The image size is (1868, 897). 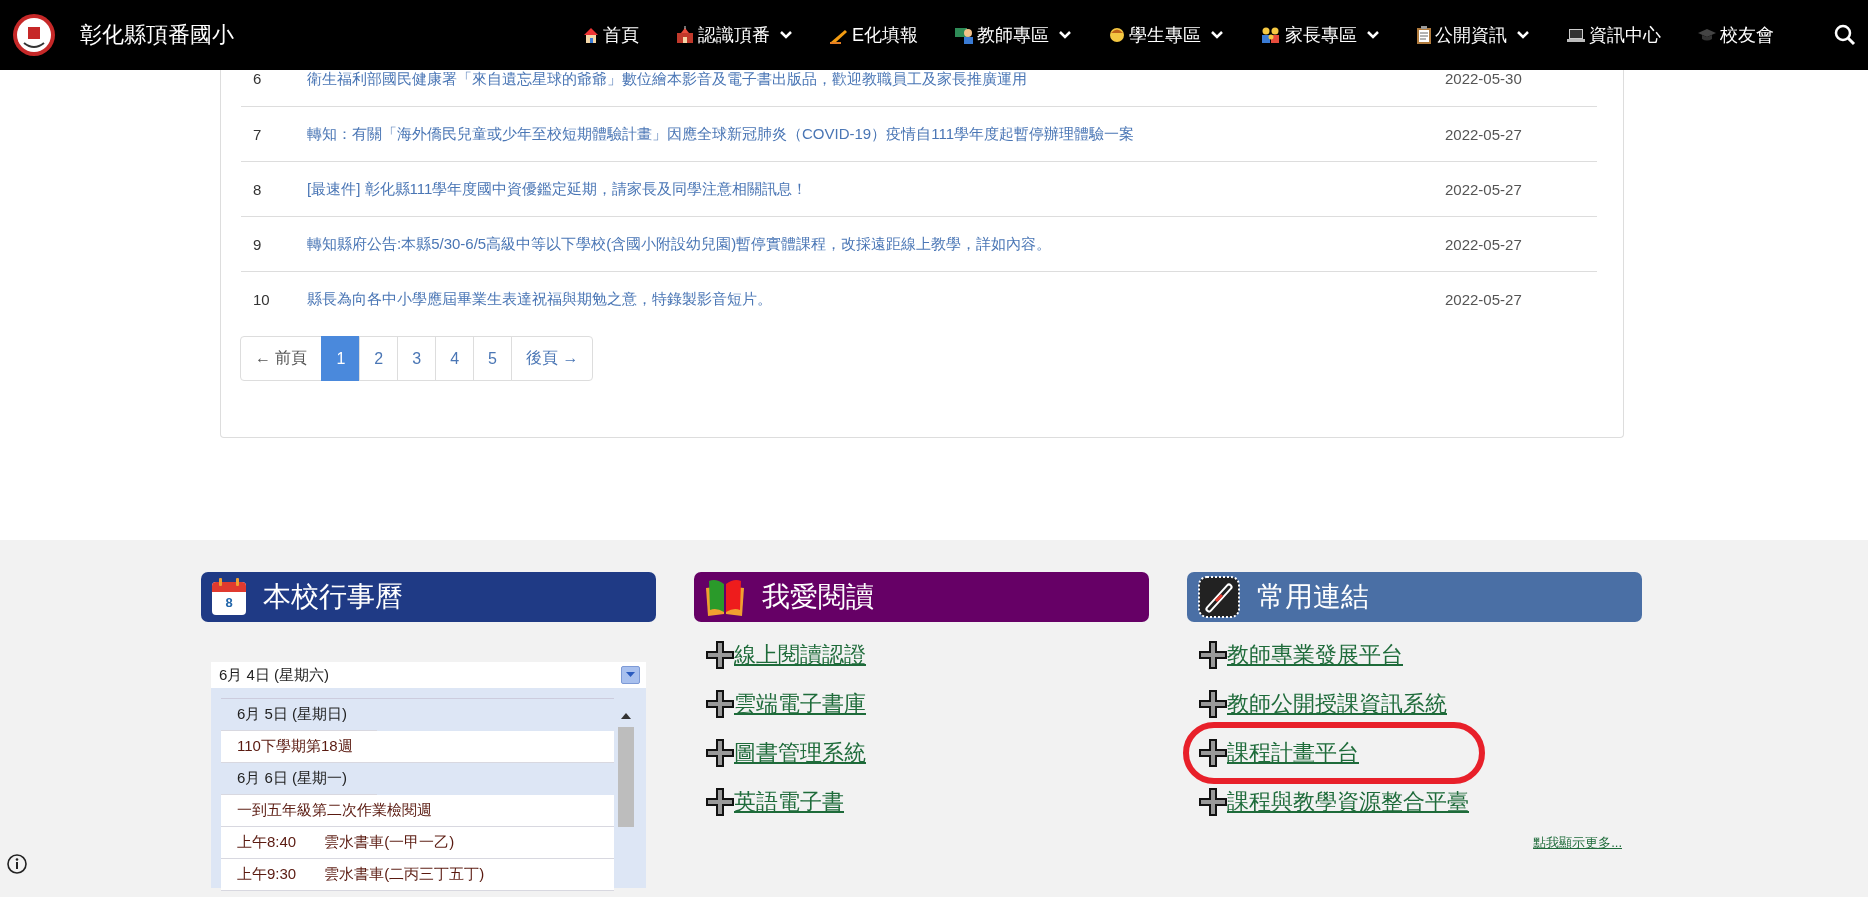 What do you see at coordinates (685, 35) in the screenshot?
I see `school-icon` at bounding box center [685, 35].